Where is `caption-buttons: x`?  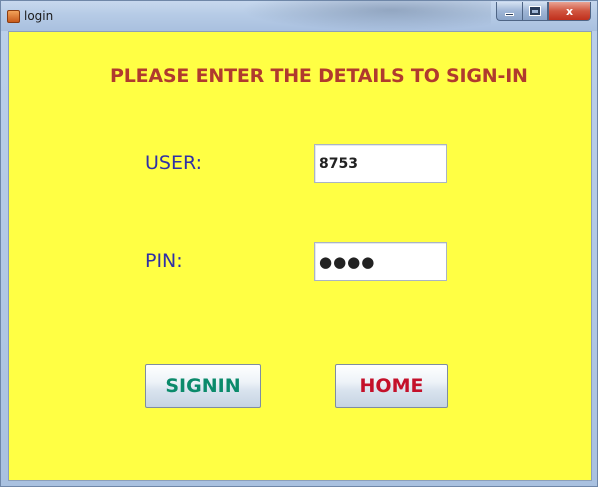 caption-buttons: x is located at coordinates (543, 11).